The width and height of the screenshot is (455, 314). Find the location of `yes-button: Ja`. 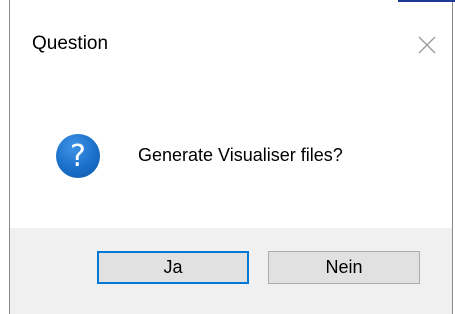

yes-button: Ja is located at coordinates (173, 267).